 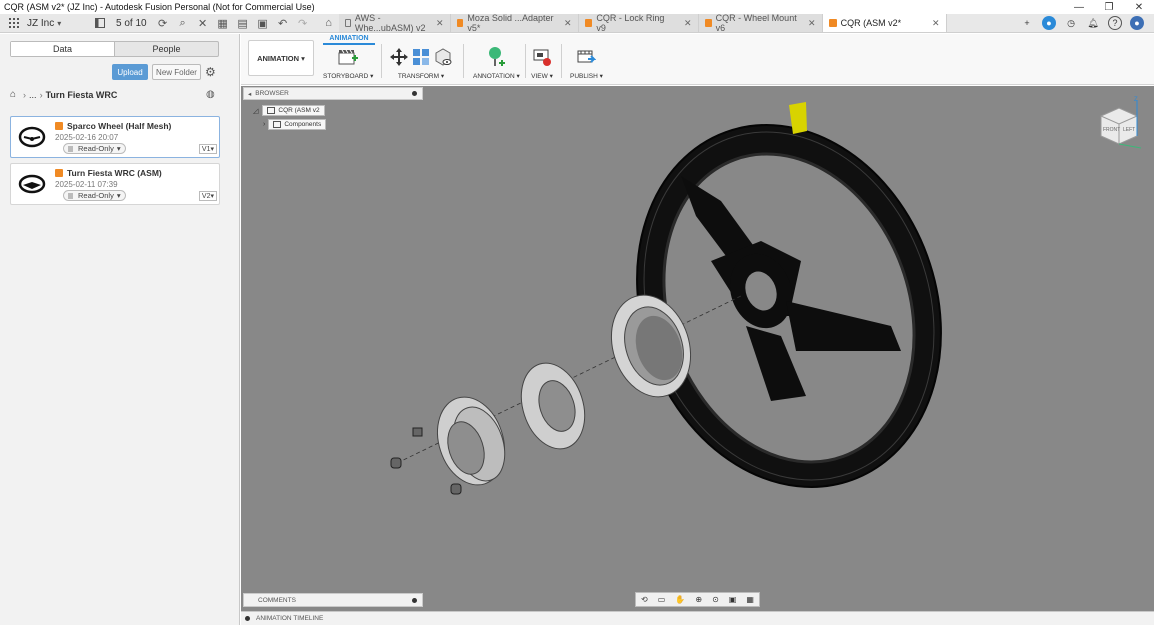 I want to click on data-people-toggle: Data People, so click(x=114, y=49).